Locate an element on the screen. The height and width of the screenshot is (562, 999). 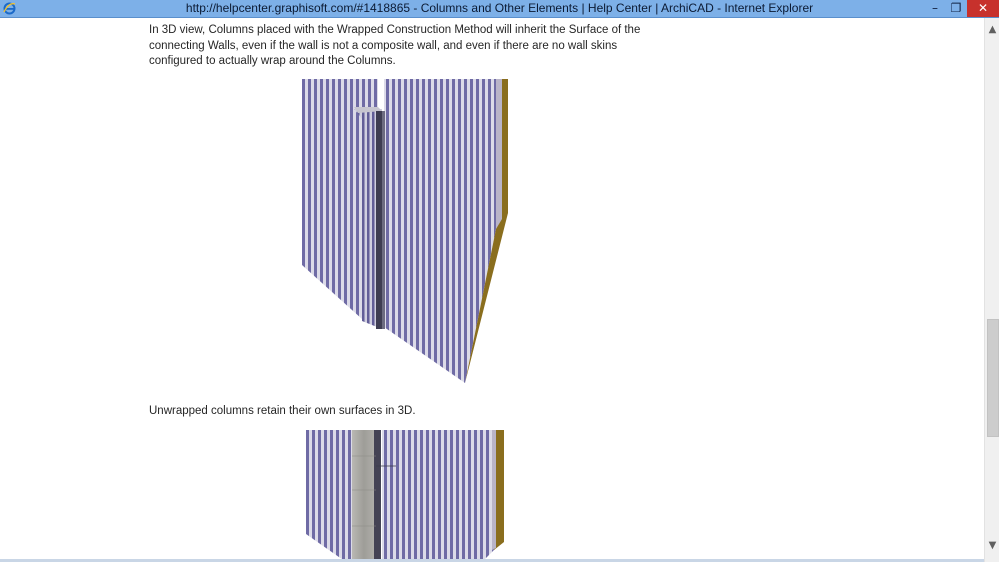
scroll-down-arrow-icon: ▼ is located at coordinates (992, 546).